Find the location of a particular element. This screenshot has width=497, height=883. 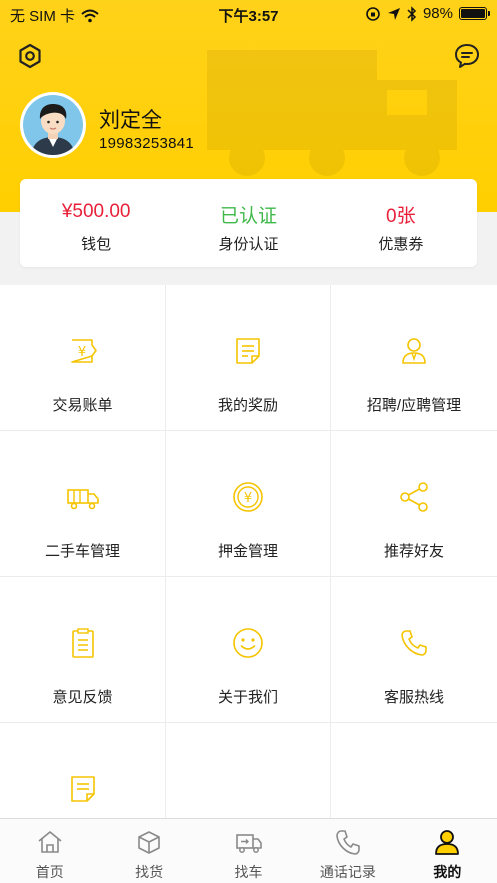

tab-label: 找货 is located at coordinates (149, 872).